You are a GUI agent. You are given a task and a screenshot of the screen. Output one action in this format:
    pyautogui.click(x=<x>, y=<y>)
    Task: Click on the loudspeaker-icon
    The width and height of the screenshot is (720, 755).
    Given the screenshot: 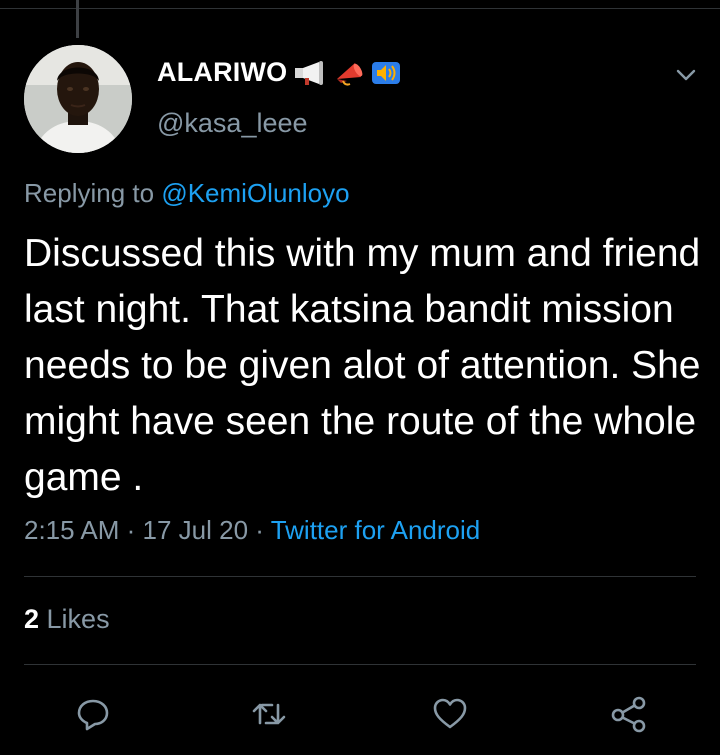 What is the action you would take?
    pyautogui.click(x=310, y=73)
    